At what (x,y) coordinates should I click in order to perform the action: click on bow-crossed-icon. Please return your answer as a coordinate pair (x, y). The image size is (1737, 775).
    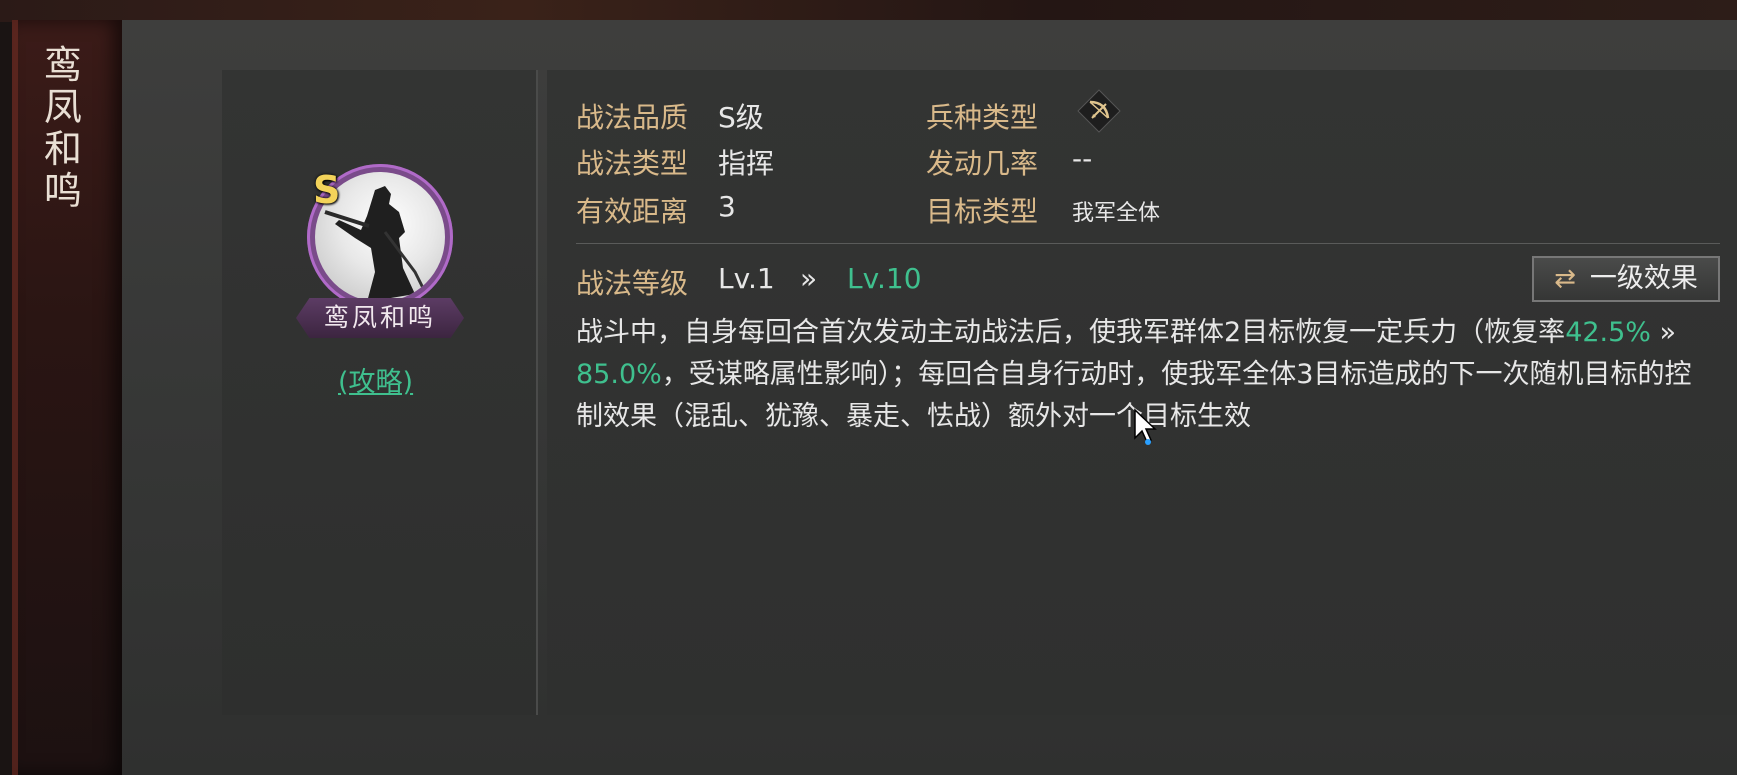
    Looking at the image, I should click on (1099, 111).